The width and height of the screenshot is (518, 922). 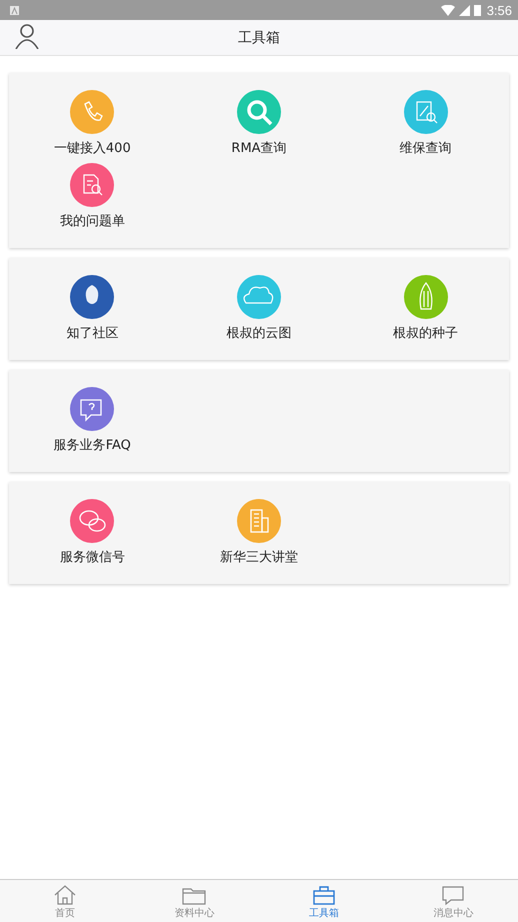 I want to click on tool-item: 知了社区, so click(x=92, y=308).